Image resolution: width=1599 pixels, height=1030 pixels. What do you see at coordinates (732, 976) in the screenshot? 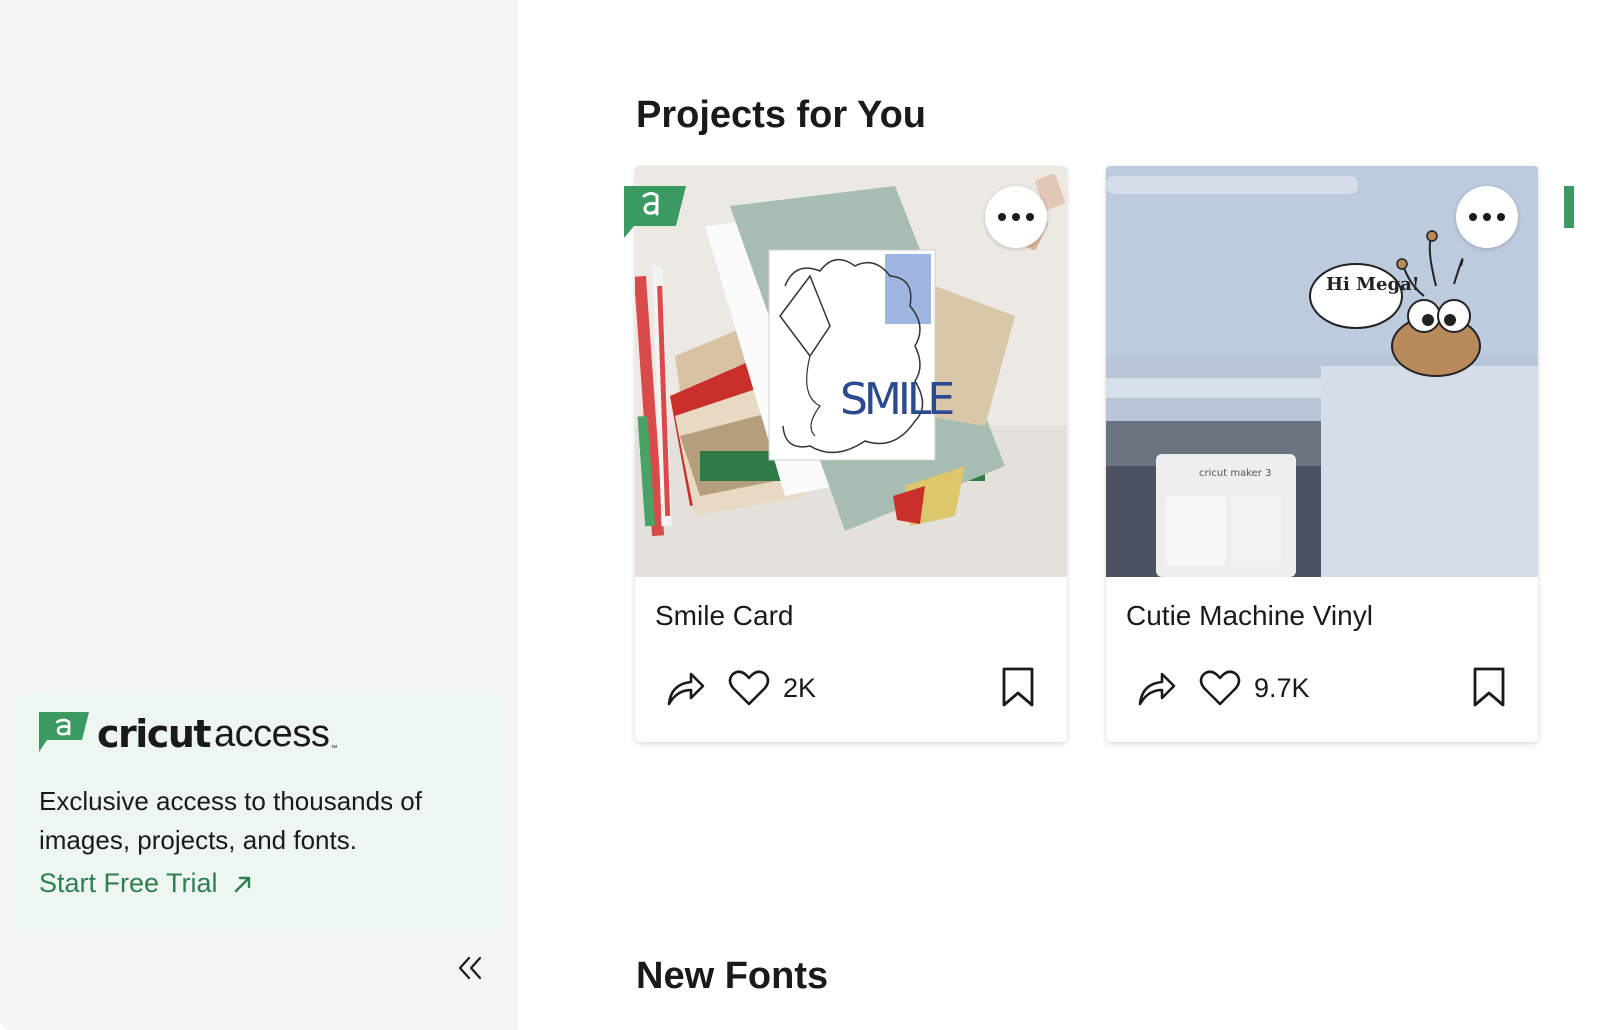
I see `new-fonts-section-title: New Fonts` at bounding box center [732, 976].